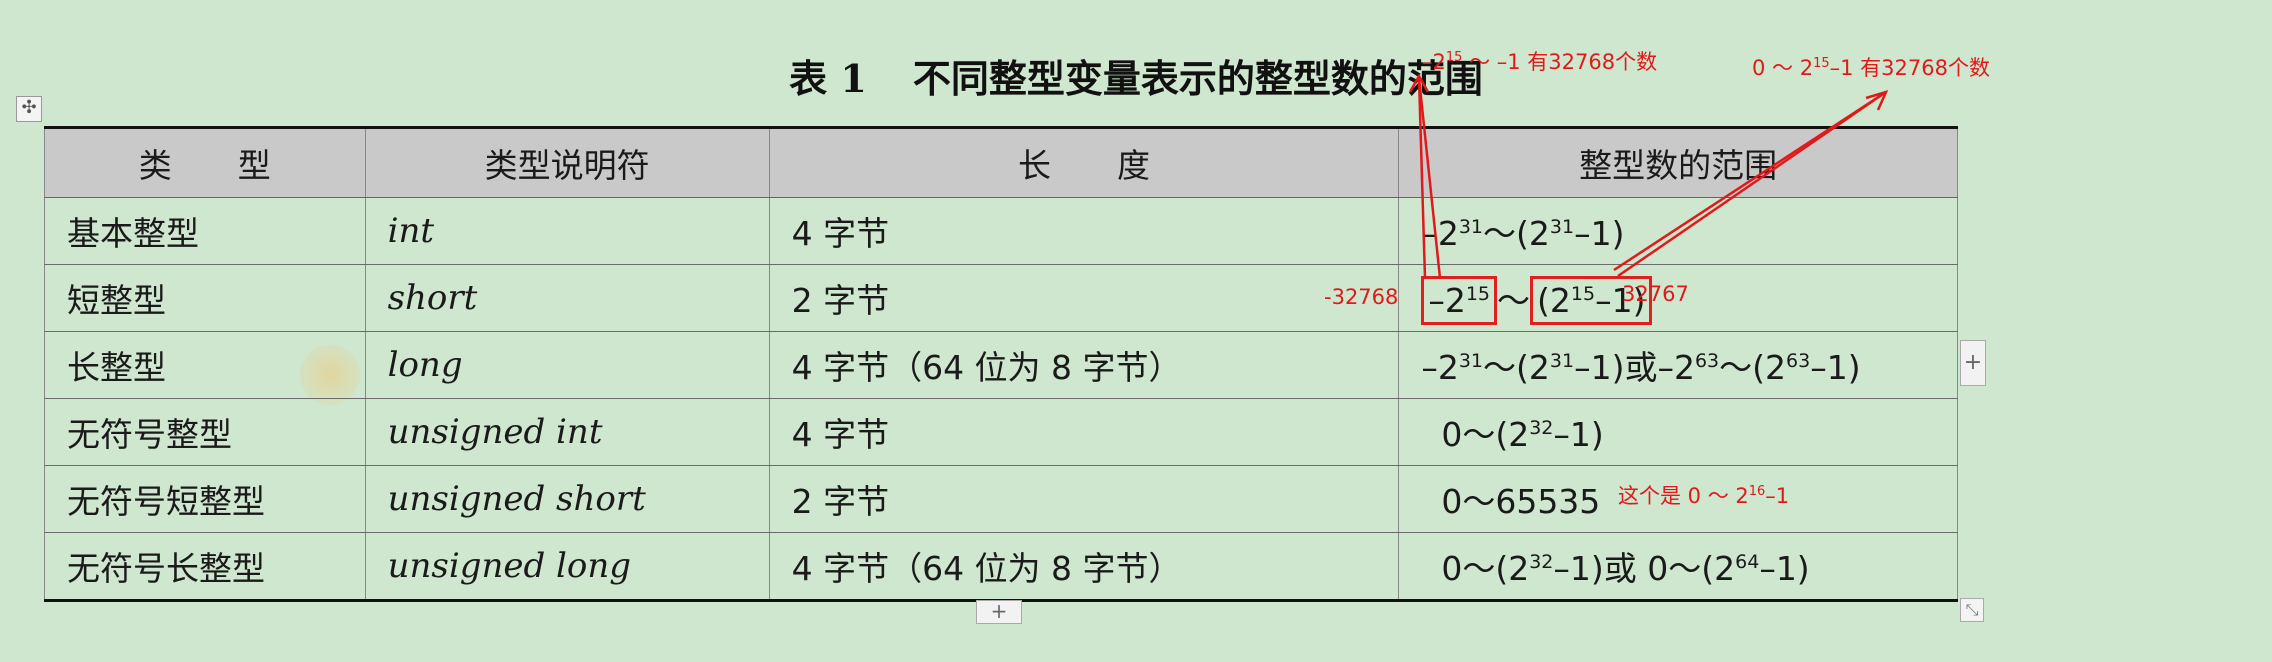 The image size is (2272, 662). Describe the element at coordinates (1972, 610) in the screenshot. I see `table-resize-handle-icon: ⤡` at that location.